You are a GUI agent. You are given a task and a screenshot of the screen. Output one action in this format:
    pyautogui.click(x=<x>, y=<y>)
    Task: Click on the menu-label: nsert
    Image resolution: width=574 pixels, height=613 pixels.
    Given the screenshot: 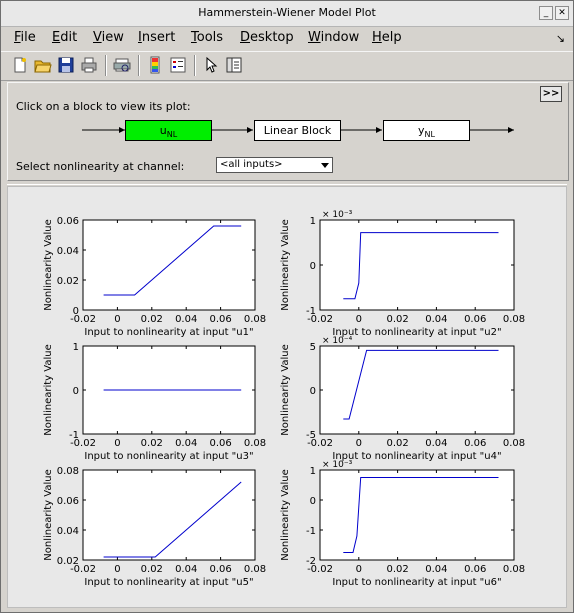 What is the action you would take?
    pyautogui.click(x=158, y=37)
    